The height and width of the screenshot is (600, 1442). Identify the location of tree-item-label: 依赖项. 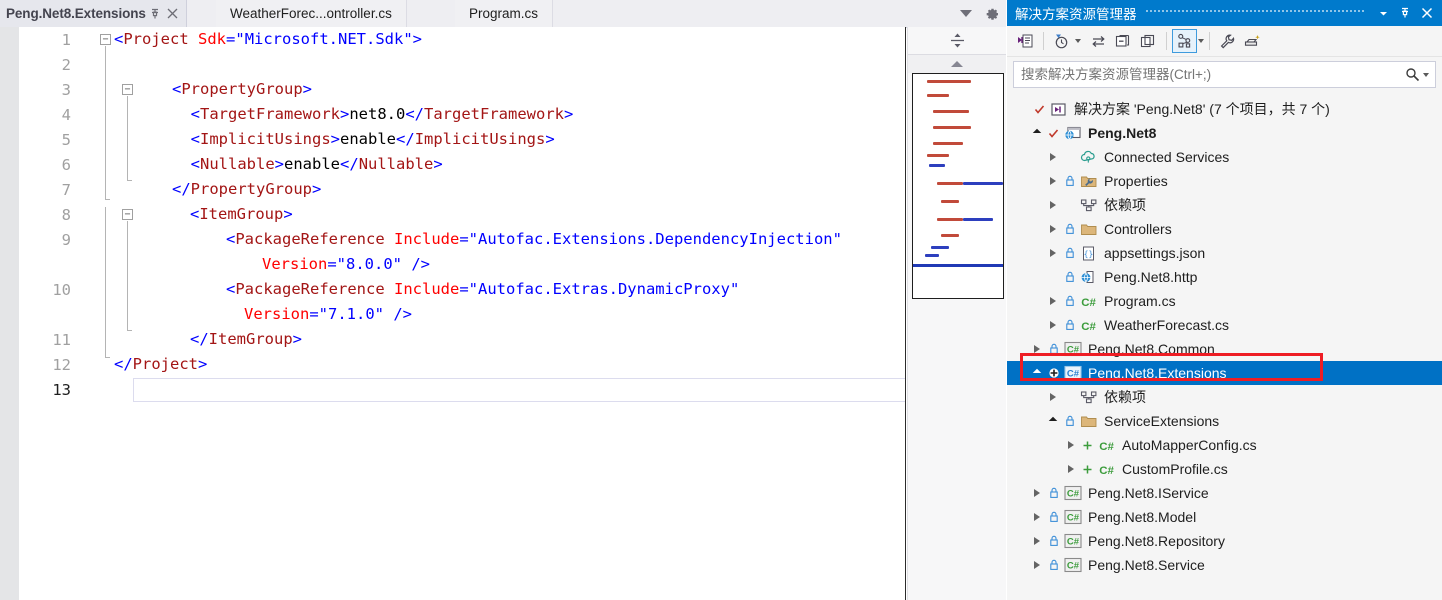
(1125, 397).